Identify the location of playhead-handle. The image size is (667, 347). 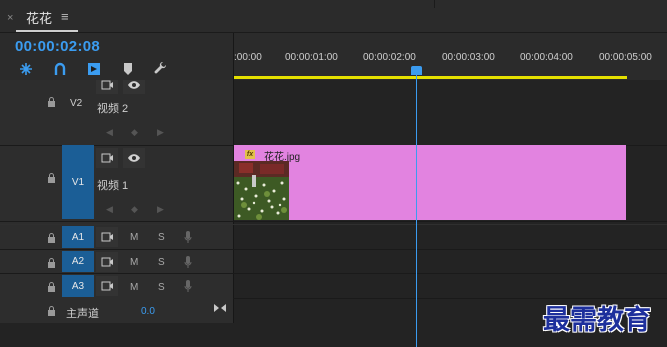
(416, 70).